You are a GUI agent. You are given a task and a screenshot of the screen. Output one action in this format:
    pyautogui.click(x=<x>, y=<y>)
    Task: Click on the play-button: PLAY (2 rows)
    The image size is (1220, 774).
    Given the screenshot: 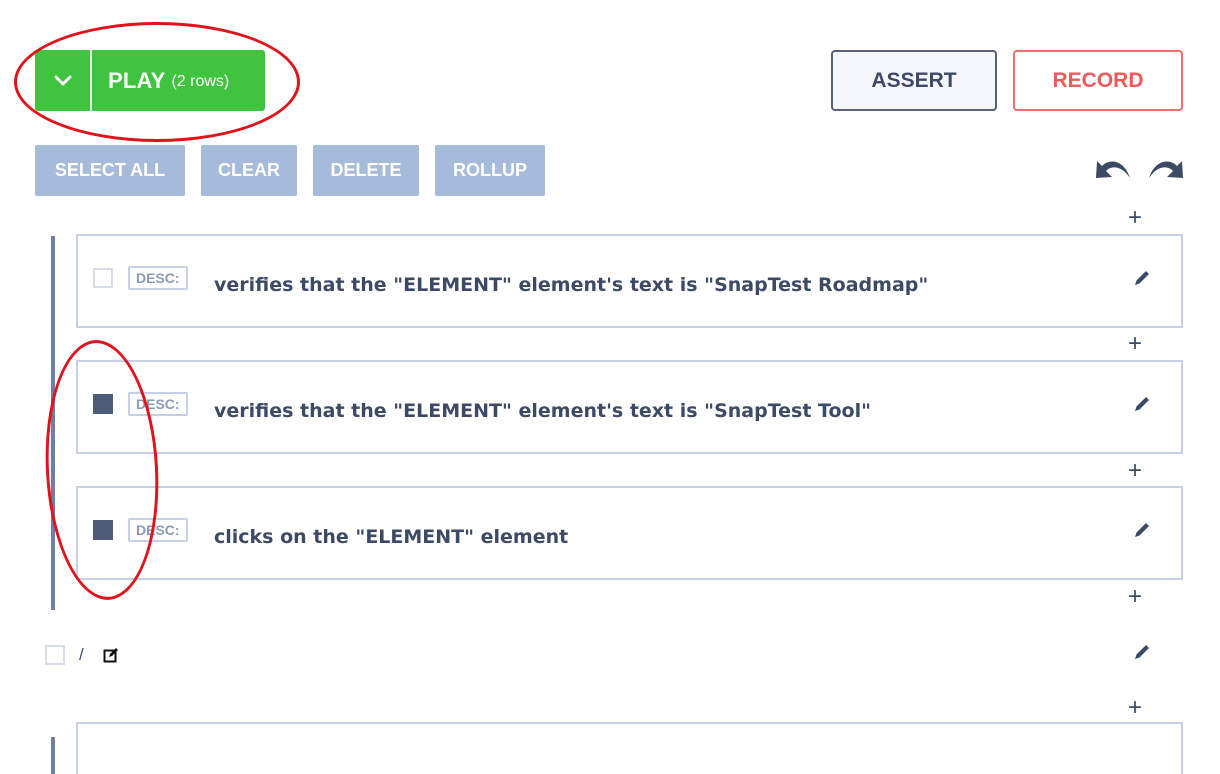 What is the action you would take?
    pyautogui.click(x=150, y=80)
    